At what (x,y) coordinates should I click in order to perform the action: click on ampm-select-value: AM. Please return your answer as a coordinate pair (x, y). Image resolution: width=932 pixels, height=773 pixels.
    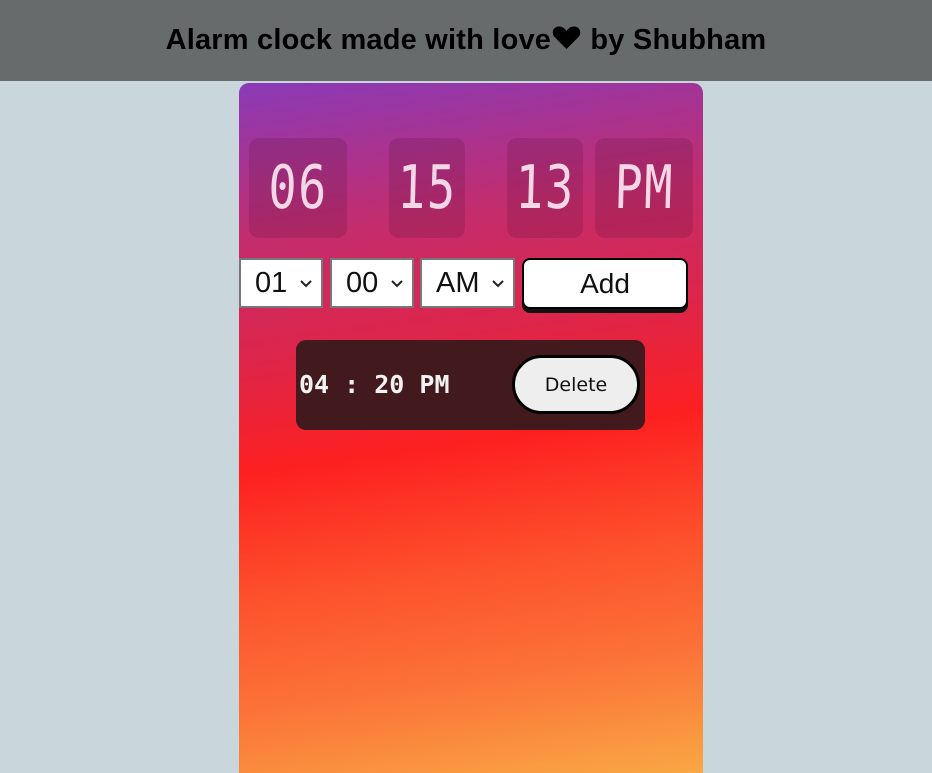
    Looking at the image, I should click on (458, 282).